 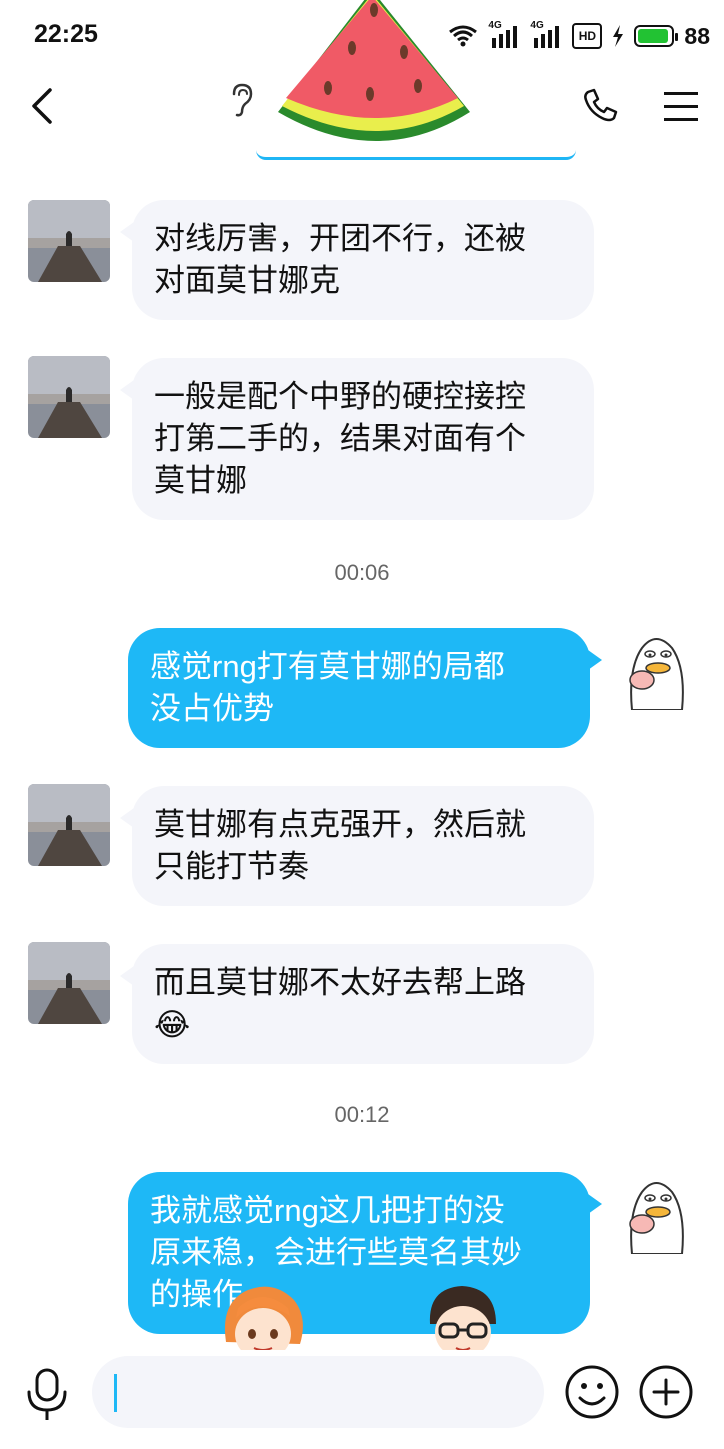 What do you see at coordinates (656, 36) in the screenshot?
I see `battery-icon` at bounding box center [656, 36].